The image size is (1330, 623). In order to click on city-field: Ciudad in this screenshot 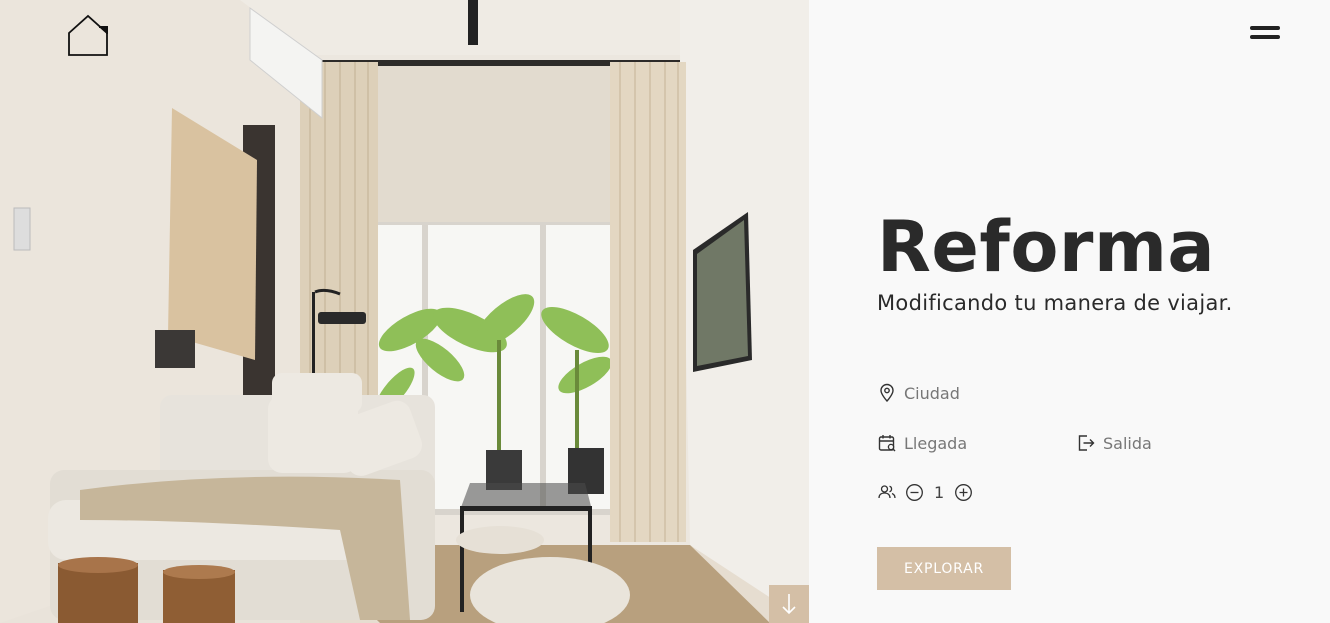, I will do `click(918, 393)`.